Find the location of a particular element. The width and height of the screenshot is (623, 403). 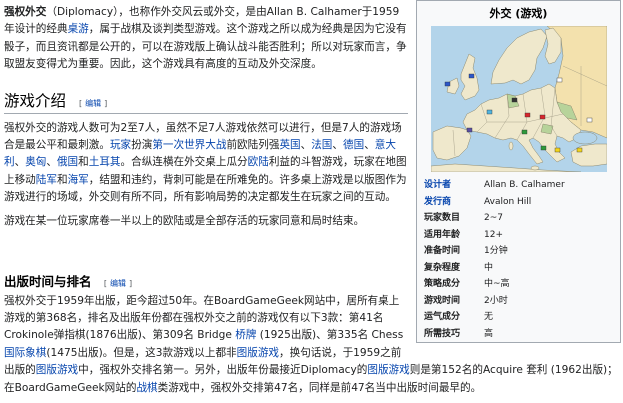

article-link: 陆军 is located at coordinates (46, 180).